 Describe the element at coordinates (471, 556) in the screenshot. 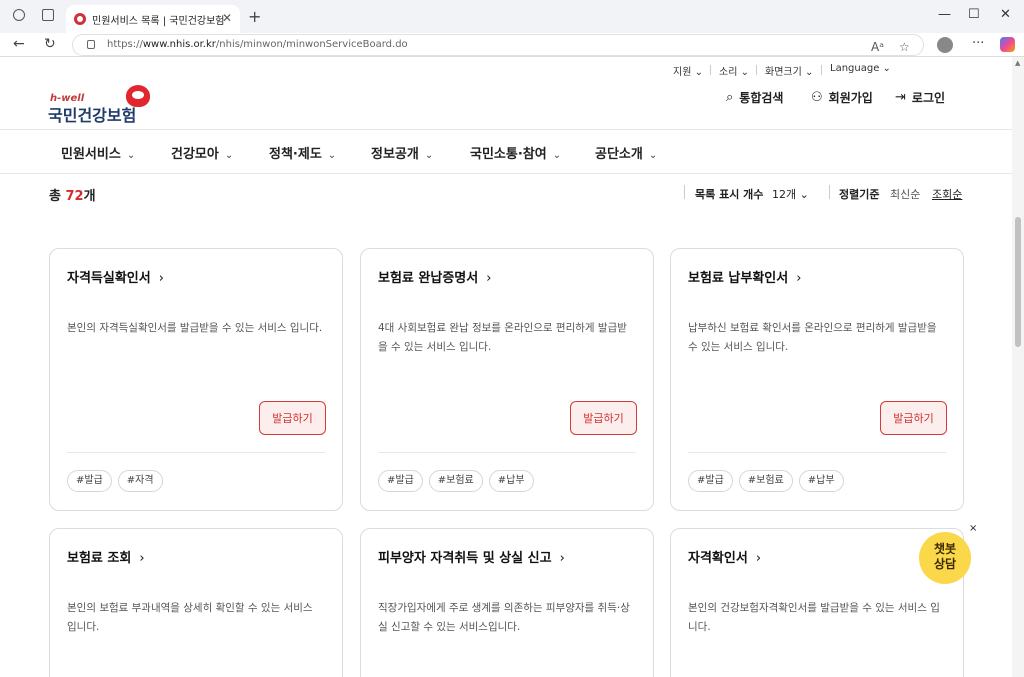

I see `card-title: 피부양자 자격취득 및 상실 신고 ›` at that location.